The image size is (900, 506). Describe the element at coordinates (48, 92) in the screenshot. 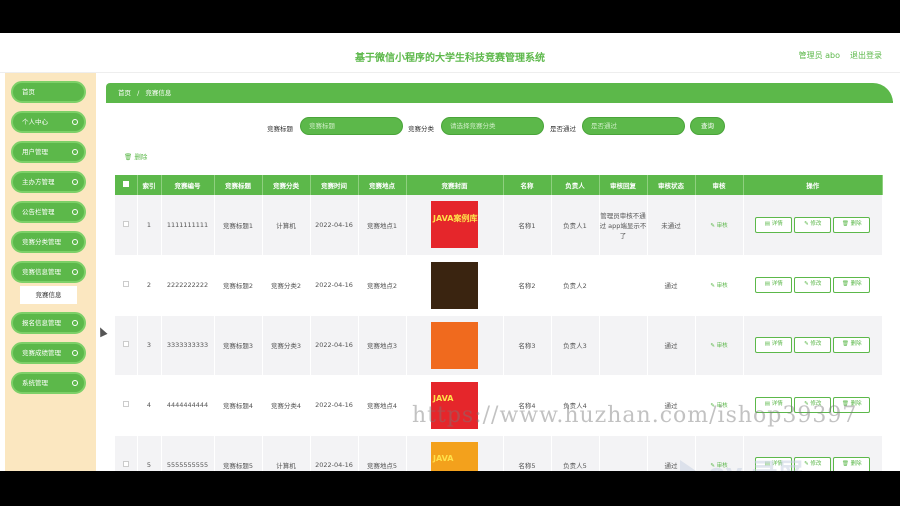

I see `sidebar-item-home: 首页` at that location.